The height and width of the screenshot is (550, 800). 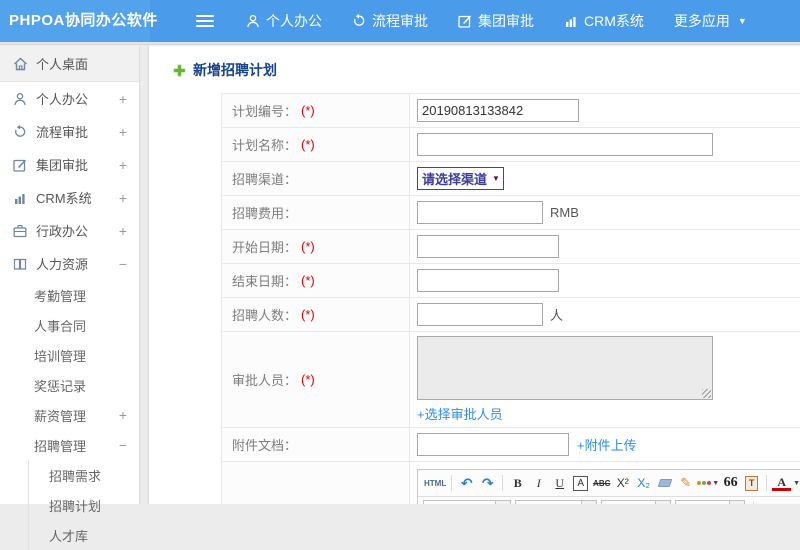 I want to click on top-navbar: PHPOA协同办公软件 个人办公 流程审批 集团审批 CRM系统 更多应用, so click(x=400, y=21).